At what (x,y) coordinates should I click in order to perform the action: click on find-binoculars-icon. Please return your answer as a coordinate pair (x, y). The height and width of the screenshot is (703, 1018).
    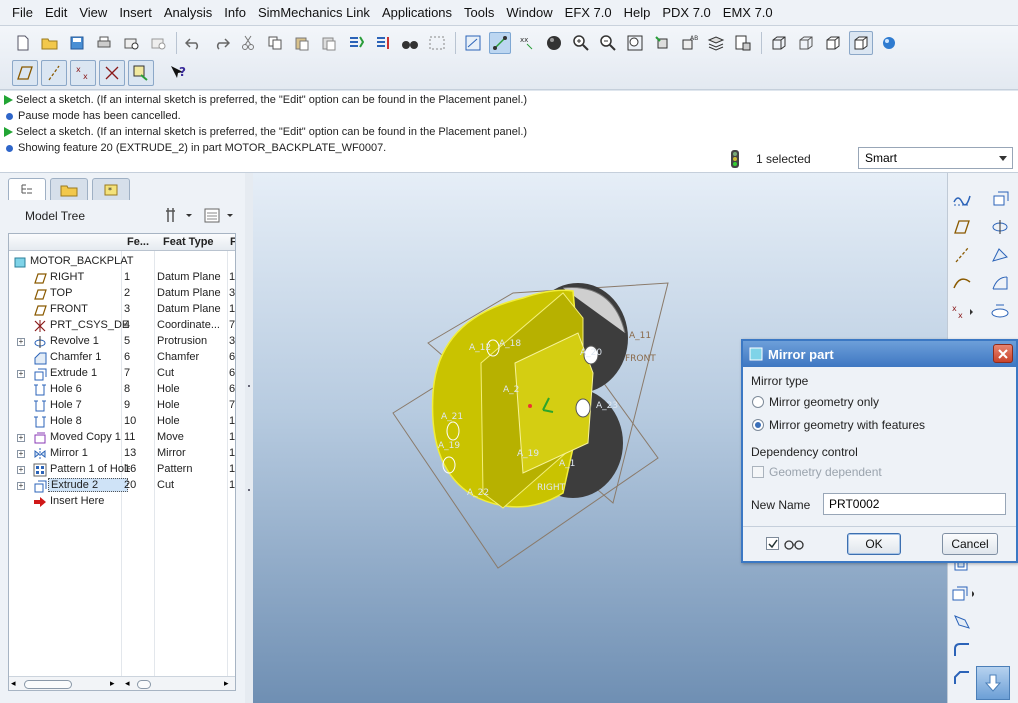
    Looking at the image, I should click on (410, 43).